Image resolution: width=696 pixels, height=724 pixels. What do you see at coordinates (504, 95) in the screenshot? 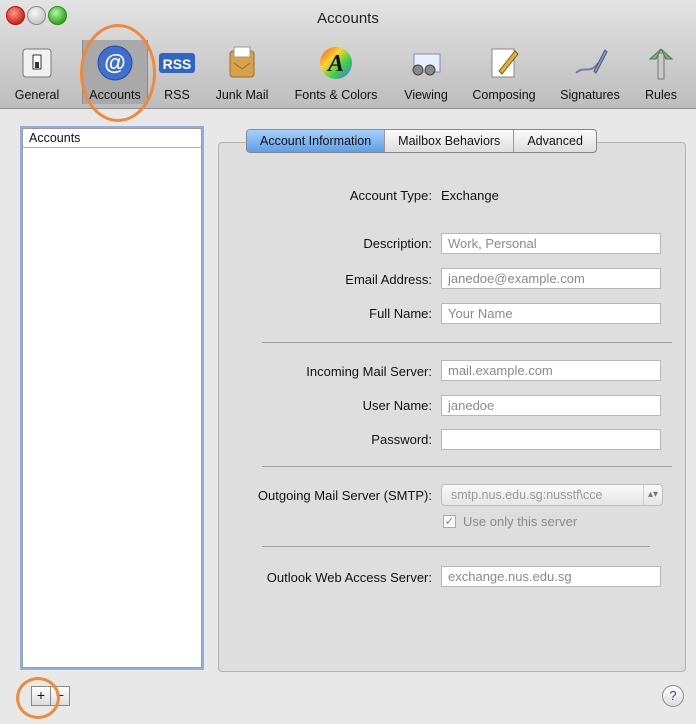
I see `toolbar-label: Composing` at bounding box center [504, 95].